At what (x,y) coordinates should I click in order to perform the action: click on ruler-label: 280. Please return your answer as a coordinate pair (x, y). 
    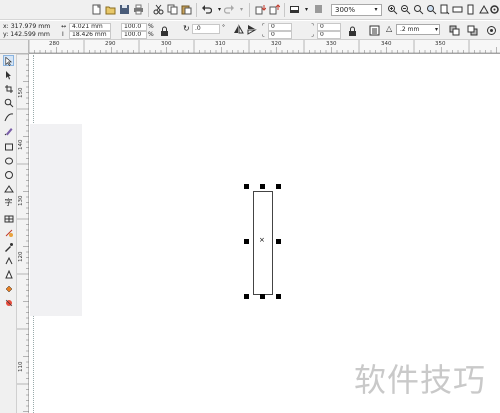
    Looking at the image, I should click on (54, 44).